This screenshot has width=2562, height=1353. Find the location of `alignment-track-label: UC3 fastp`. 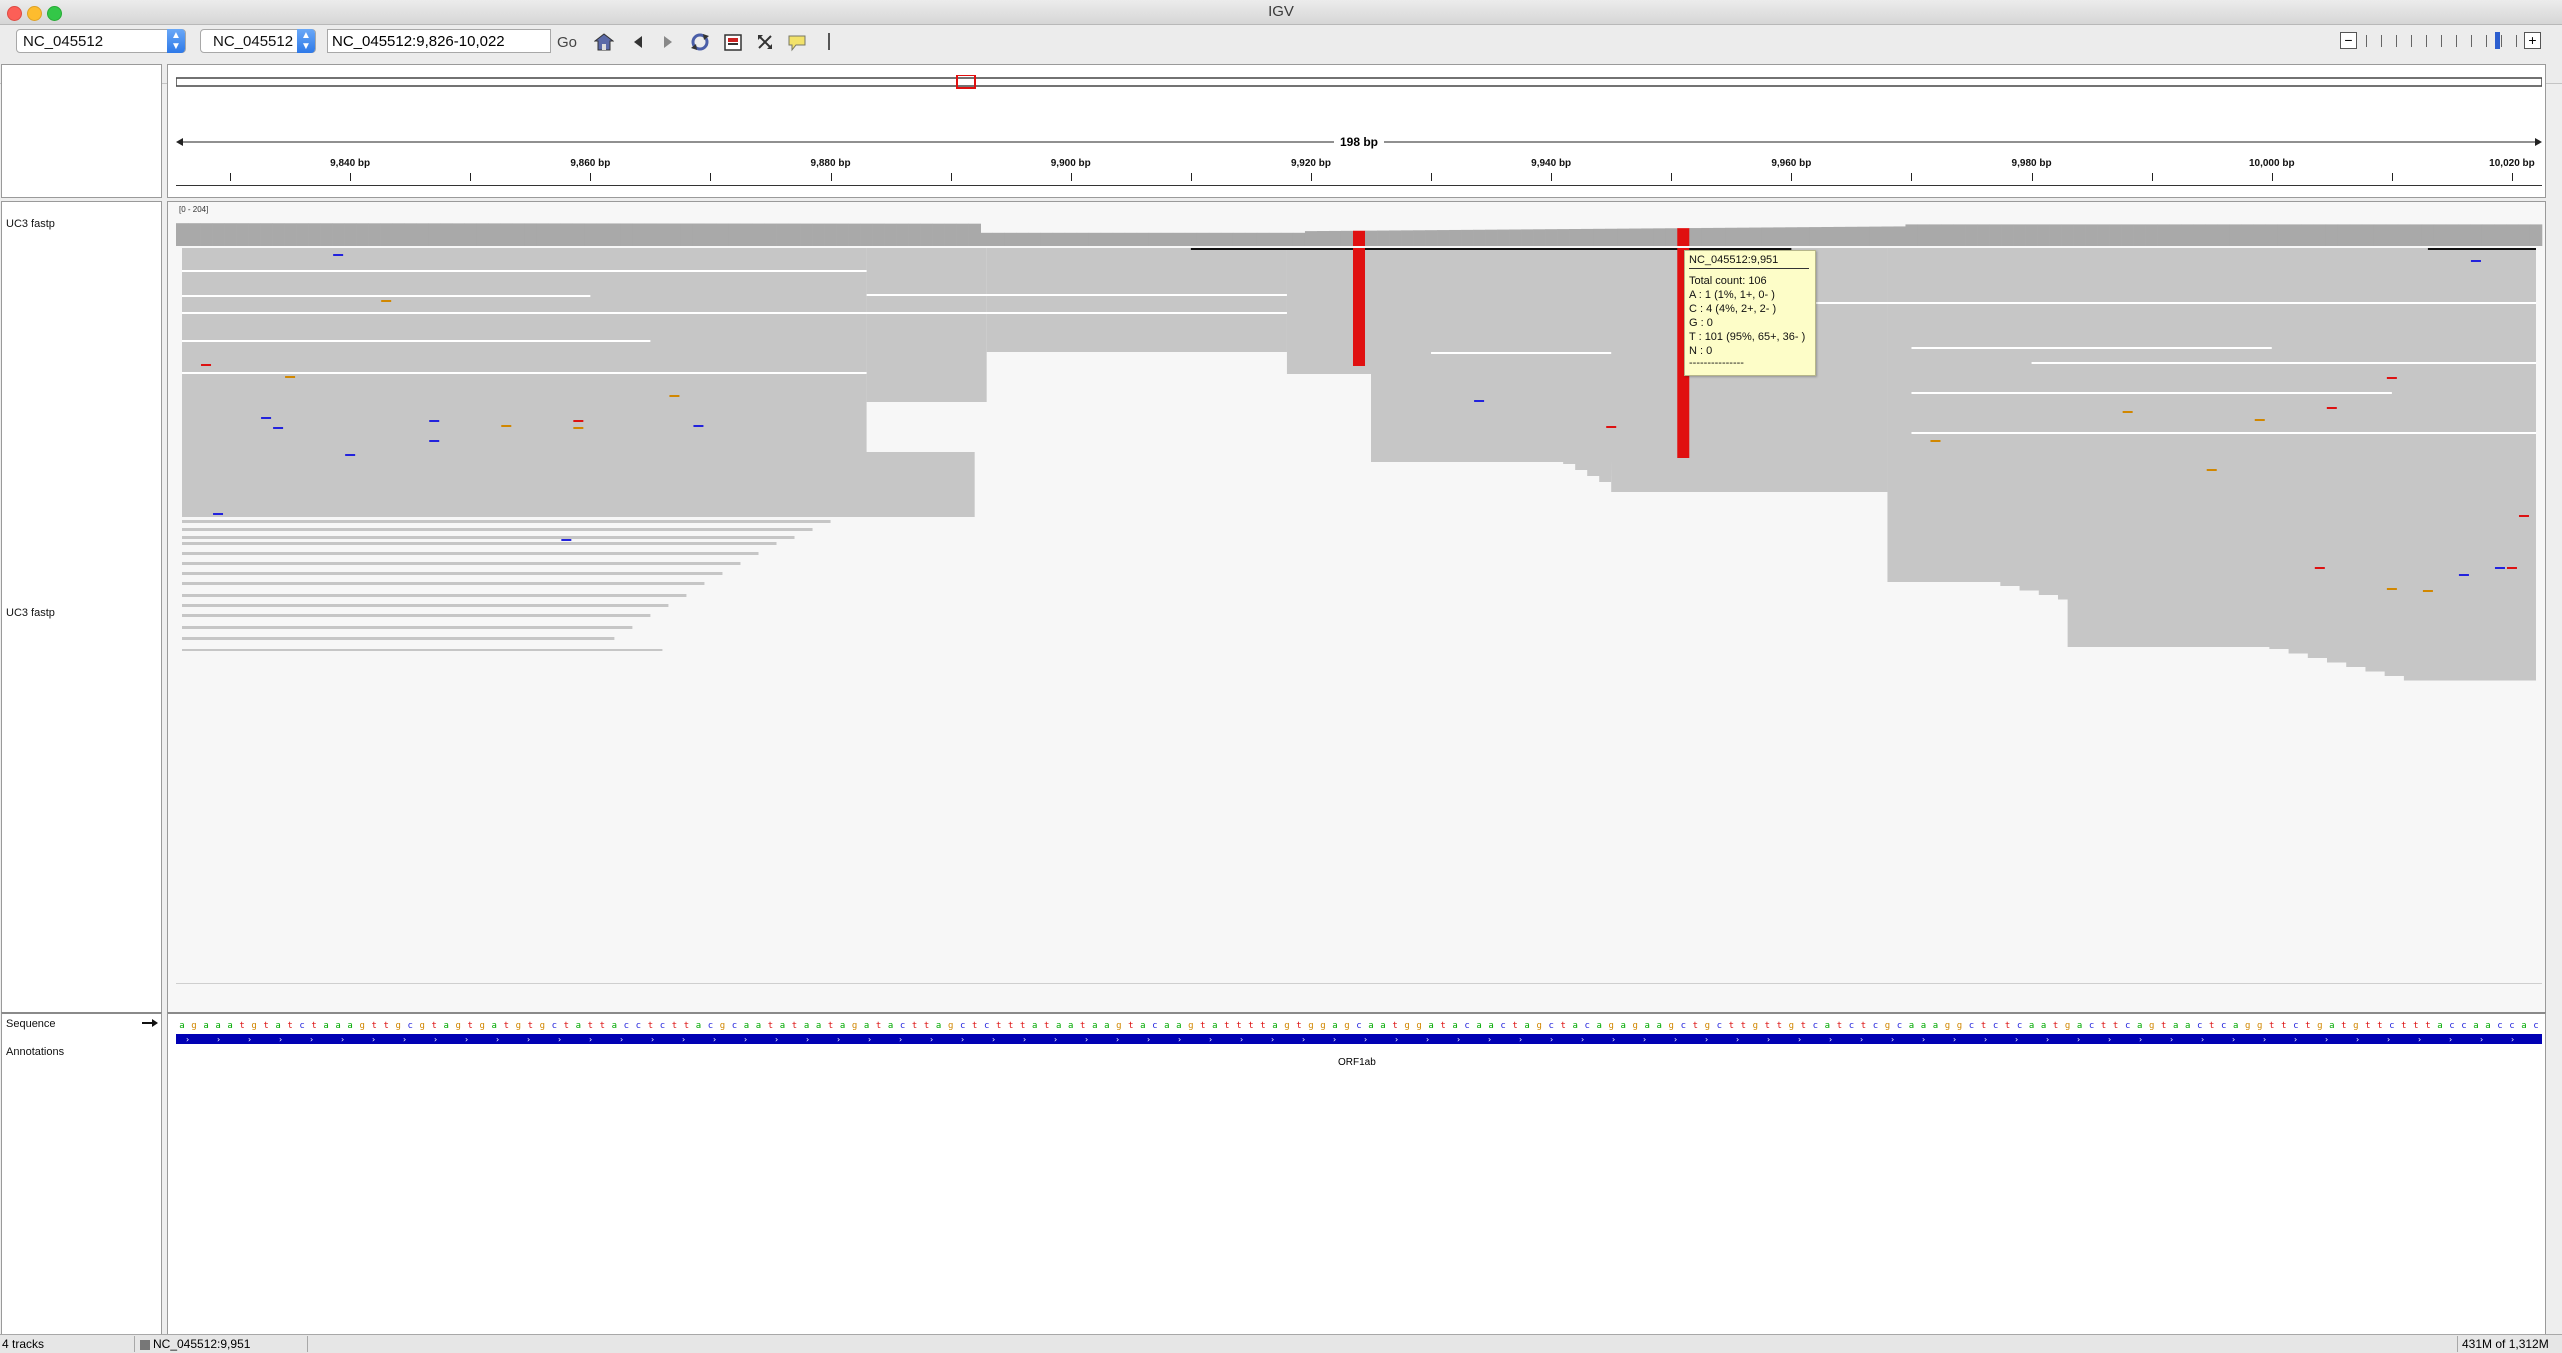

alignment-track-label: UC3 fastp is located at coordinates (30, 613).